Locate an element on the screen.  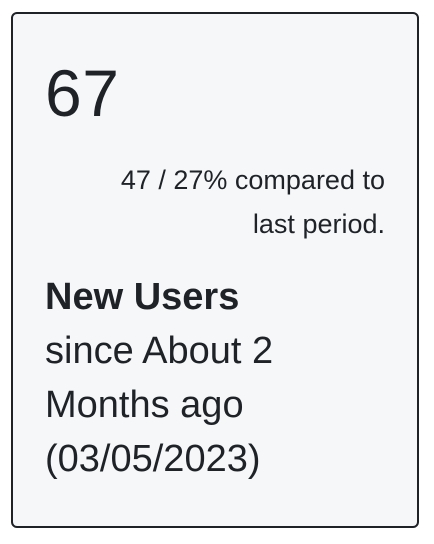
card-title-line-2: since About 2 is located at coordinates (159, 351).